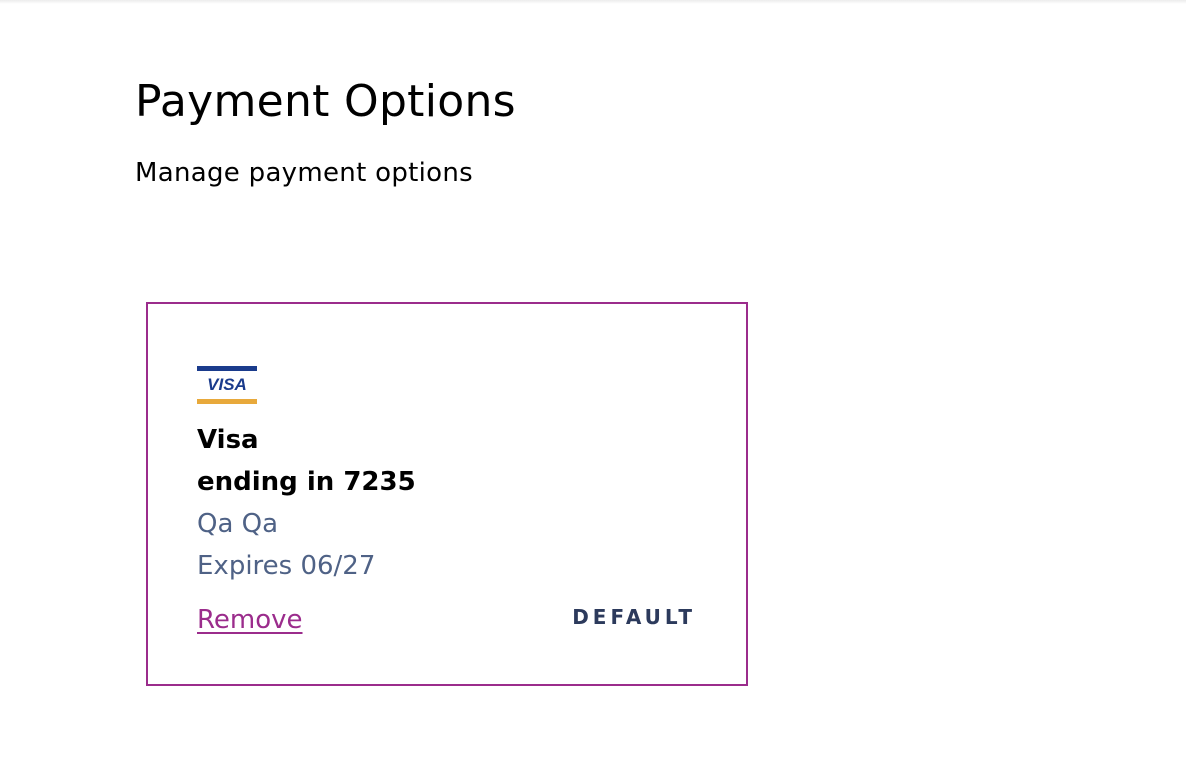 The image size is (1186, 762). What do you see at coordinates (634, 617) in the screenshot?
I see `default-badge: DEFAULT` at bounding box center [634, 617].